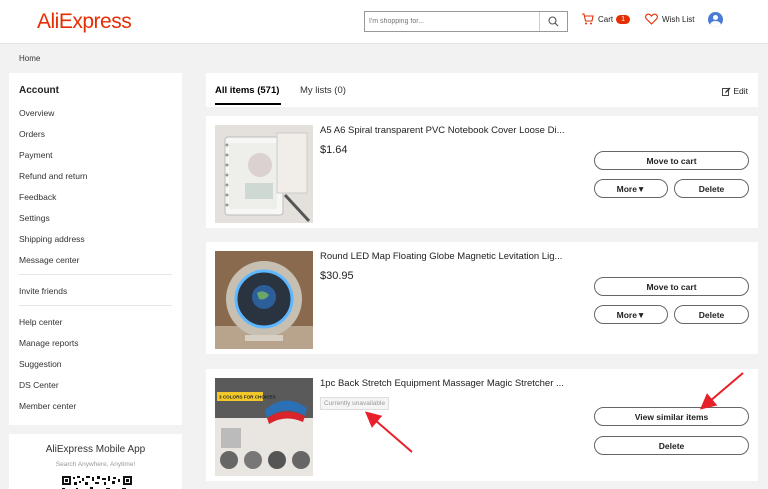 The width and height of the screenshot is (768, 489). Describe the element at coordinates (247, 397) in the screenshot. I see `product-image-caption: 3 COLORS FOR CHOICES` at that location.